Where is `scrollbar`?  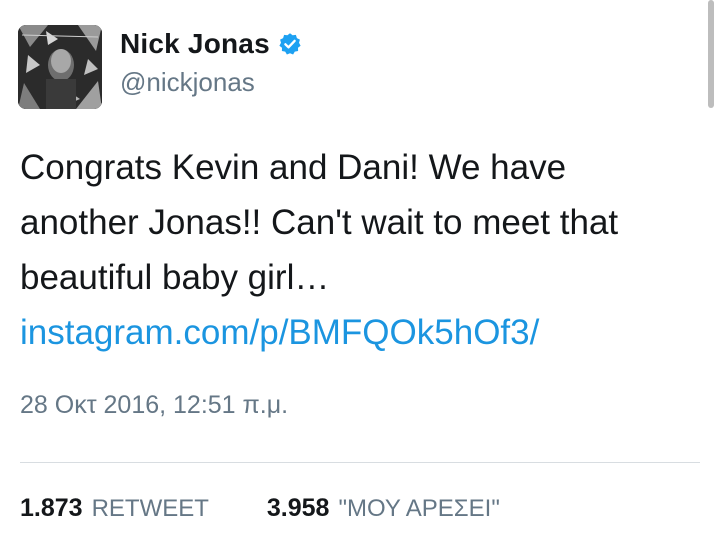
scrollbar is located at coordinates (711, 54).